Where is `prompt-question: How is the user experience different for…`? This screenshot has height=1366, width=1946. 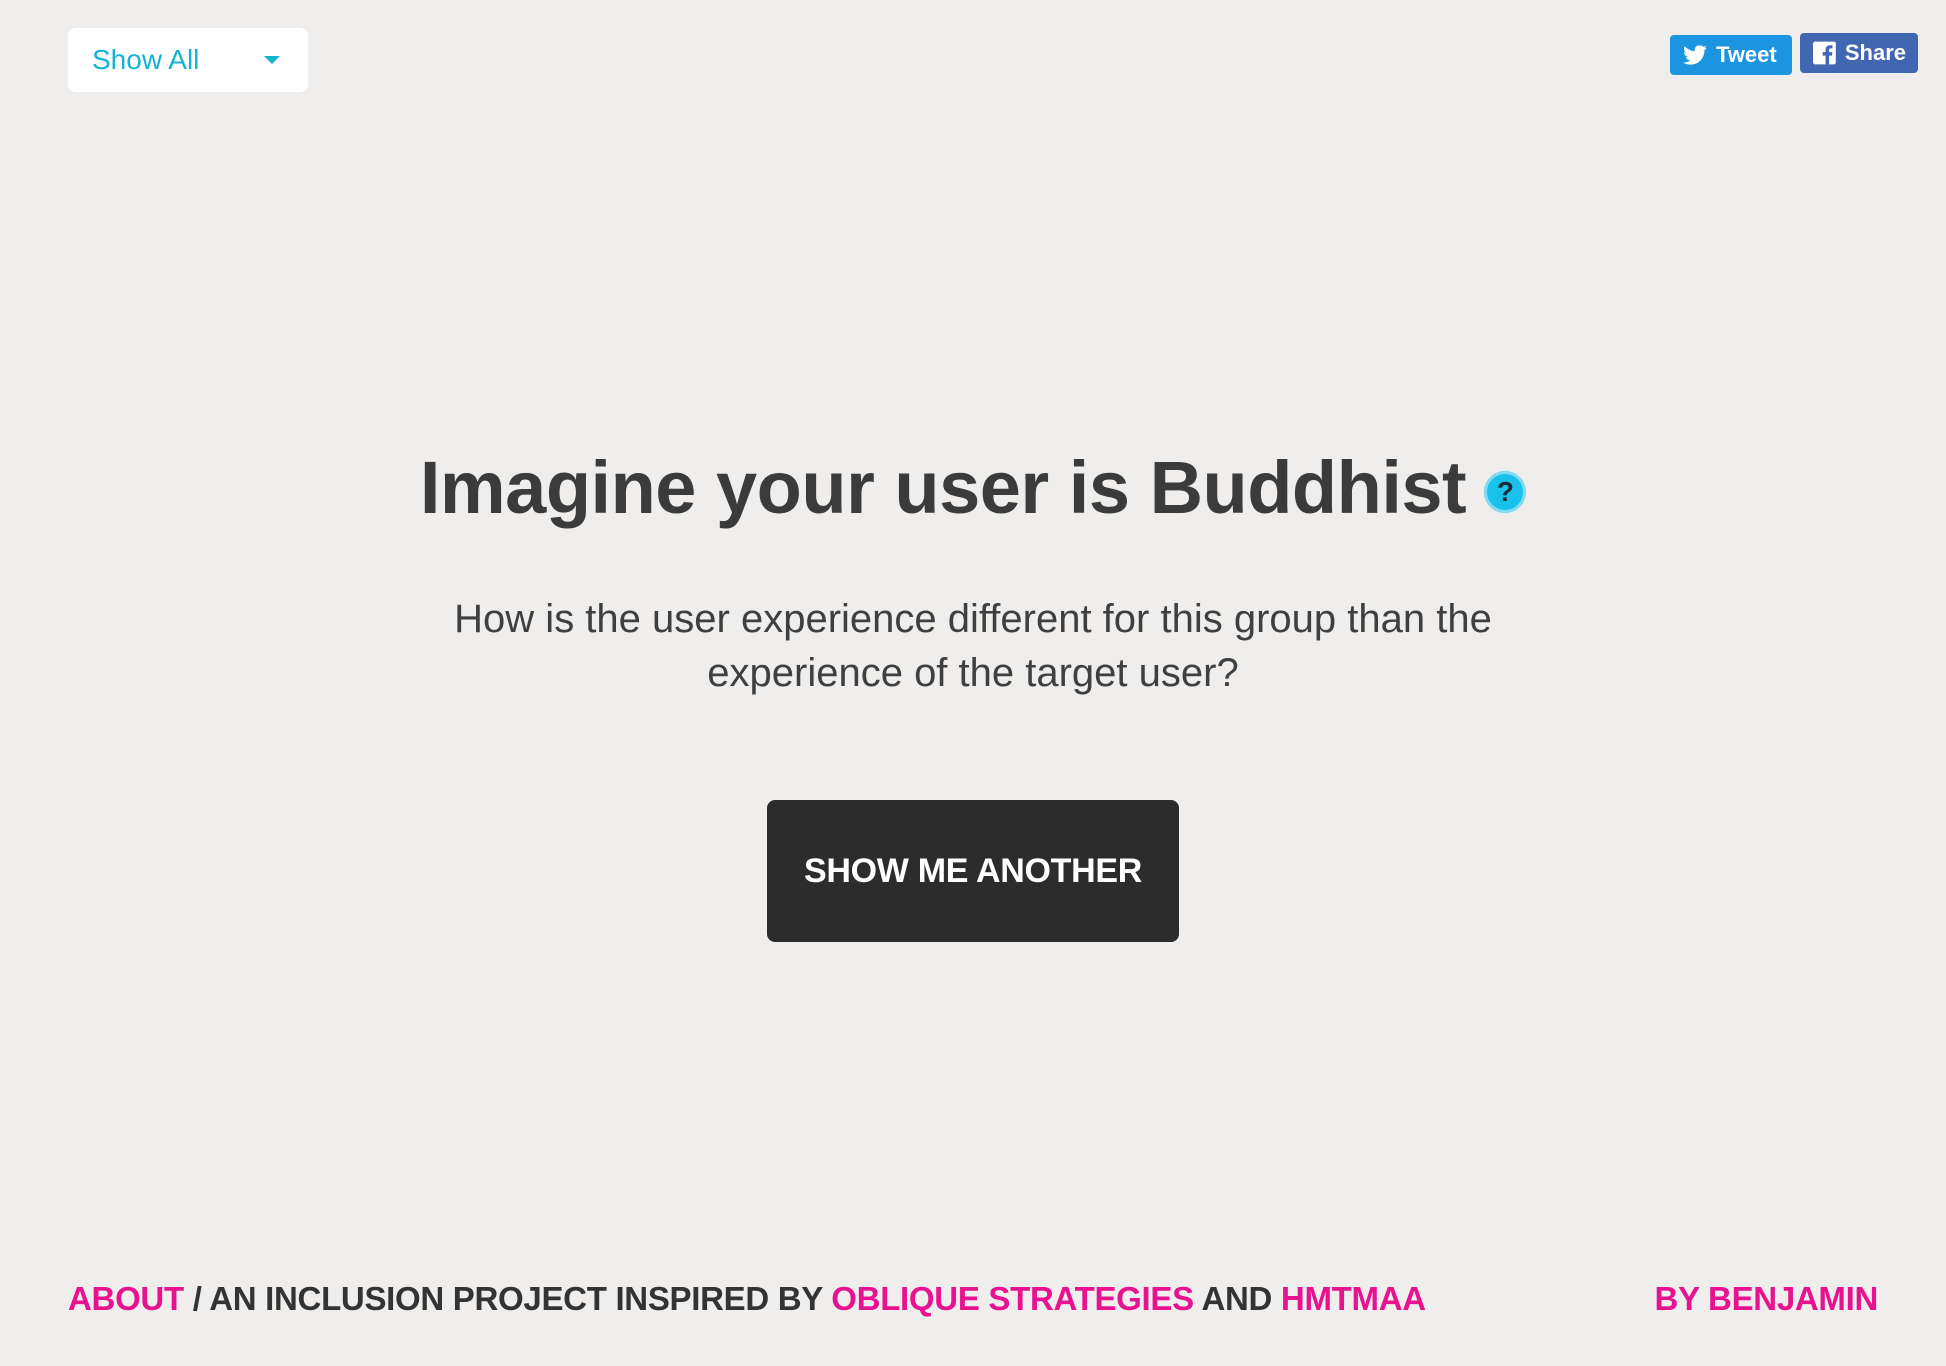
prompt-question: How is the user experience different for… is located at coordinates (973, 646).